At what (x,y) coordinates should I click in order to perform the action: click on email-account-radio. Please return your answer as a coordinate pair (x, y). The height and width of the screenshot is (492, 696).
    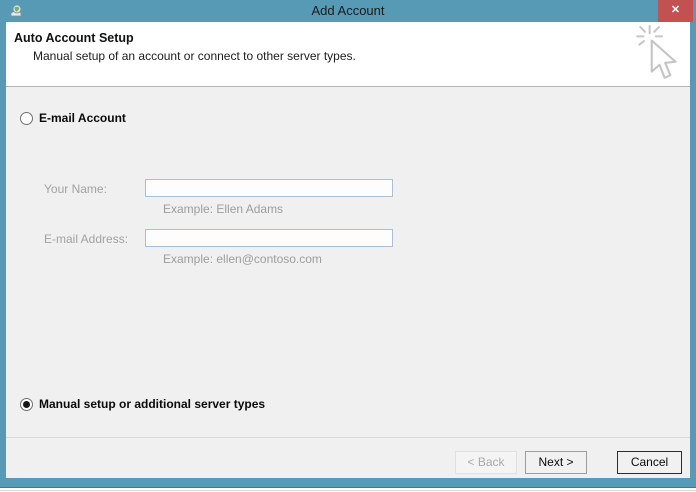
    Looking at the image, I should click on (26, 118).